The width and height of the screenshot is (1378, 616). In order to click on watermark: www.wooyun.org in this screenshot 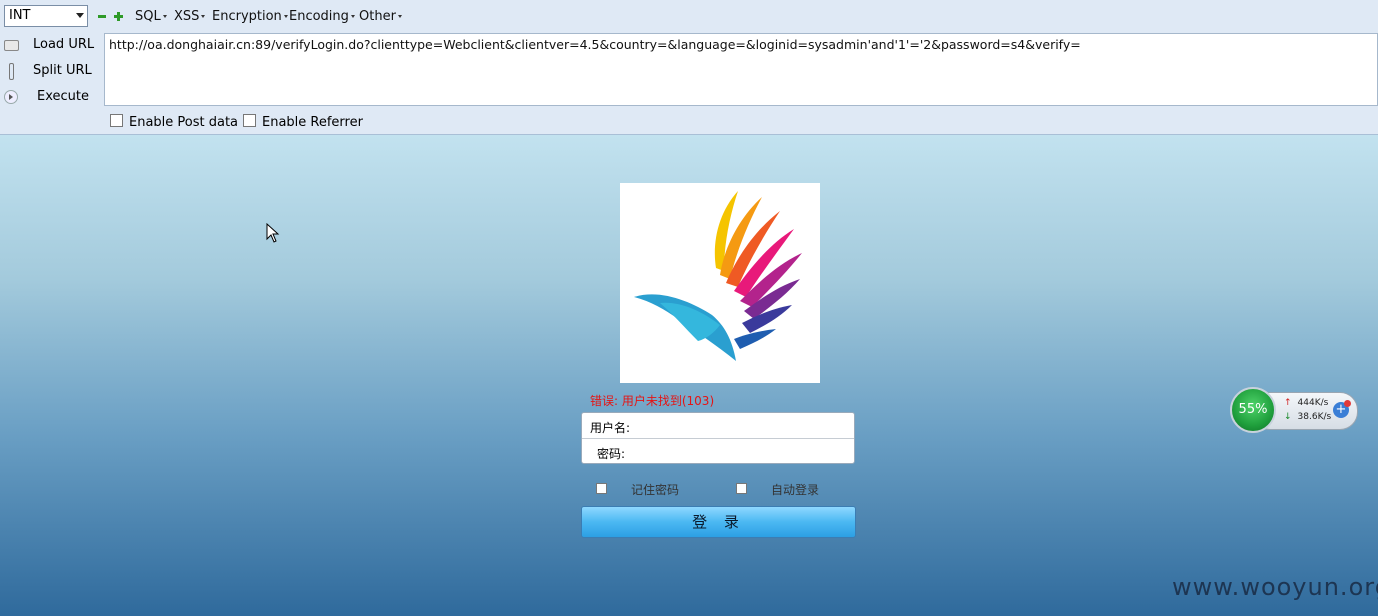, I will do `click(1275, 587)`.